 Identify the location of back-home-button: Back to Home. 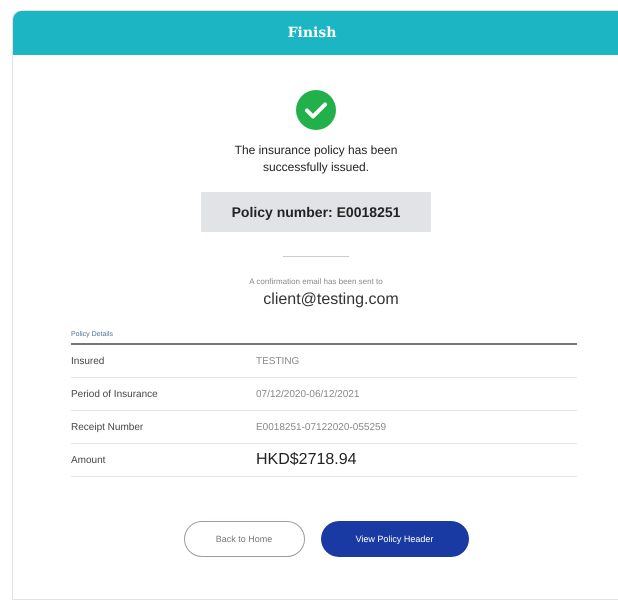
(244, 539).